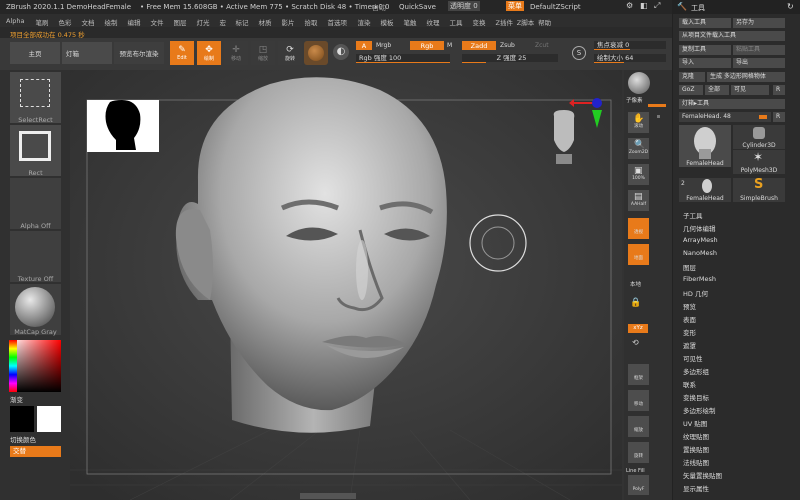  What do you see at coordinates (88, 22) in the screenshot?
I see `menu-item: 文档` at bounding box center [88, 22].